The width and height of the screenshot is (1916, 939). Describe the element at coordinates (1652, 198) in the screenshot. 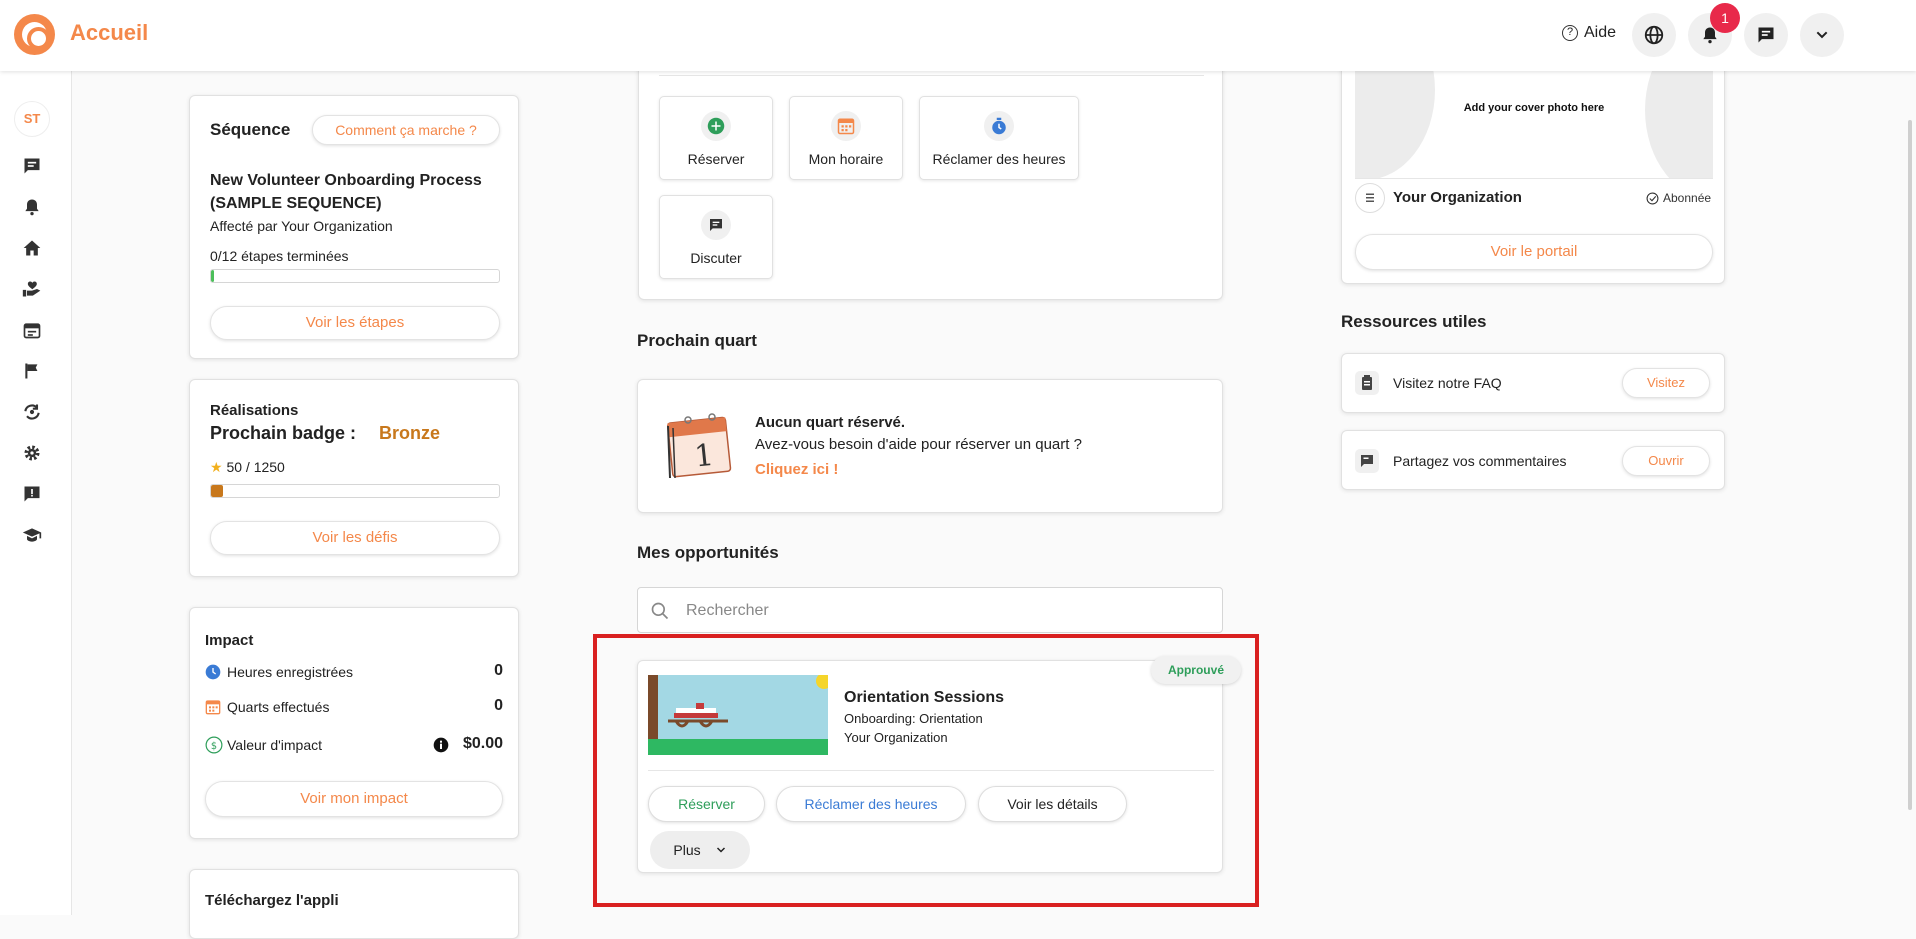

I see `check-circle-icon` at that location.